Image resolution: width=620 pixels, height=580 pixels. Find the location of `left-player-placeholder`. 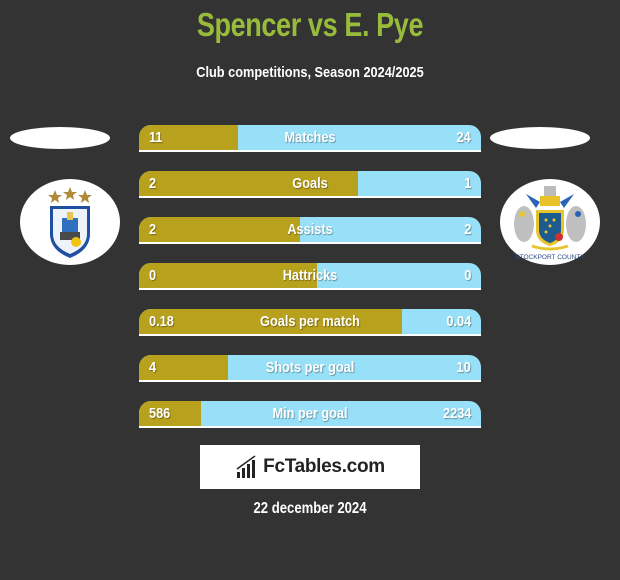

left-player-placeholder is located at coordinates (60, 138).